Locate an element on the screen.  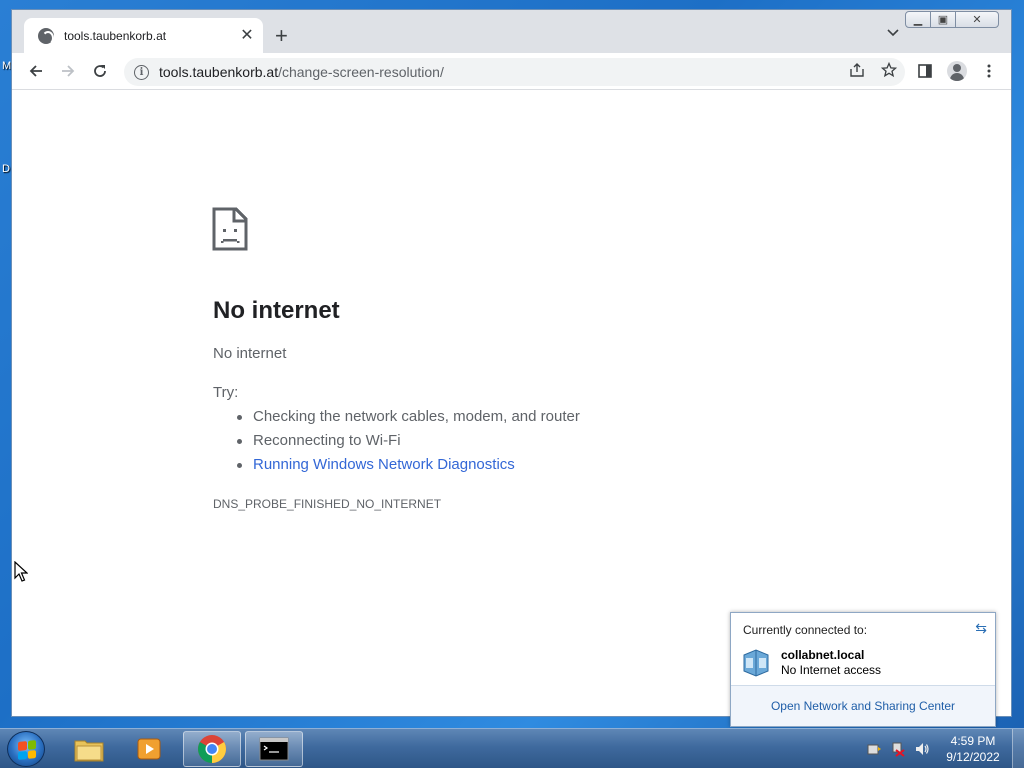
sad-page-icon is located at coordinates (230, 229).